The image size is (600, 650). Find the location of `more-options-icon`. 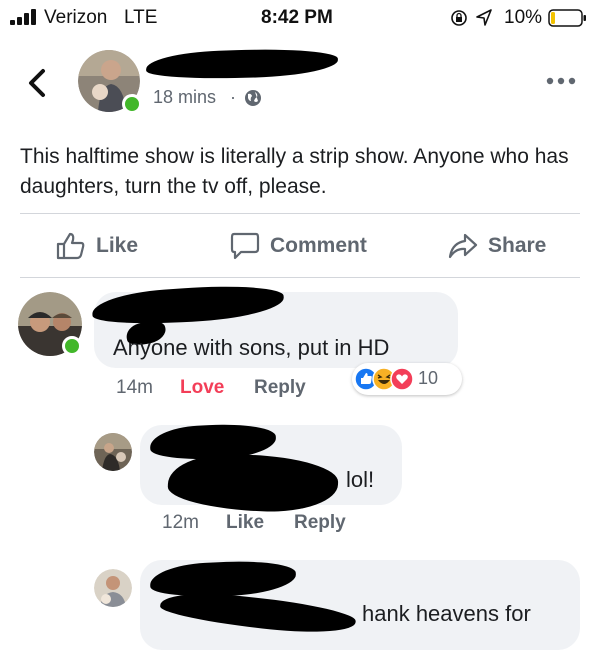

more-options-icon is located at coordinates (561, 81).